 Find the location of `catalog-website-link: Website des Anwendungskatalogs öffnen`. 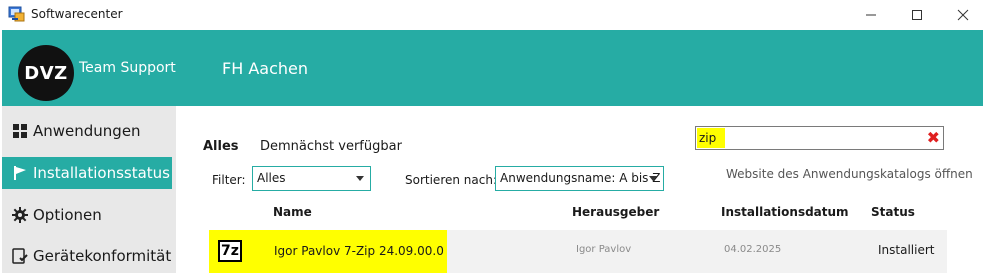

catalog-website-link: Website des Anwendungskatalogs öffnen is located at coordinates (849, 174).